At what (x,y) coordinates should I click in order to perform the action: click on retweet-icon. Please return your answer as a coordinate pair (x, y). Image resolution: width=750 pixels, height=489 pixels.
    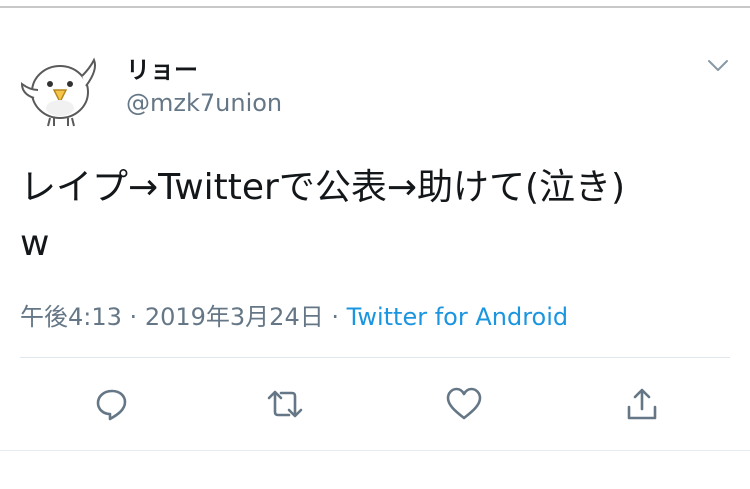
    Looking at the image, I should click on (285, 404).